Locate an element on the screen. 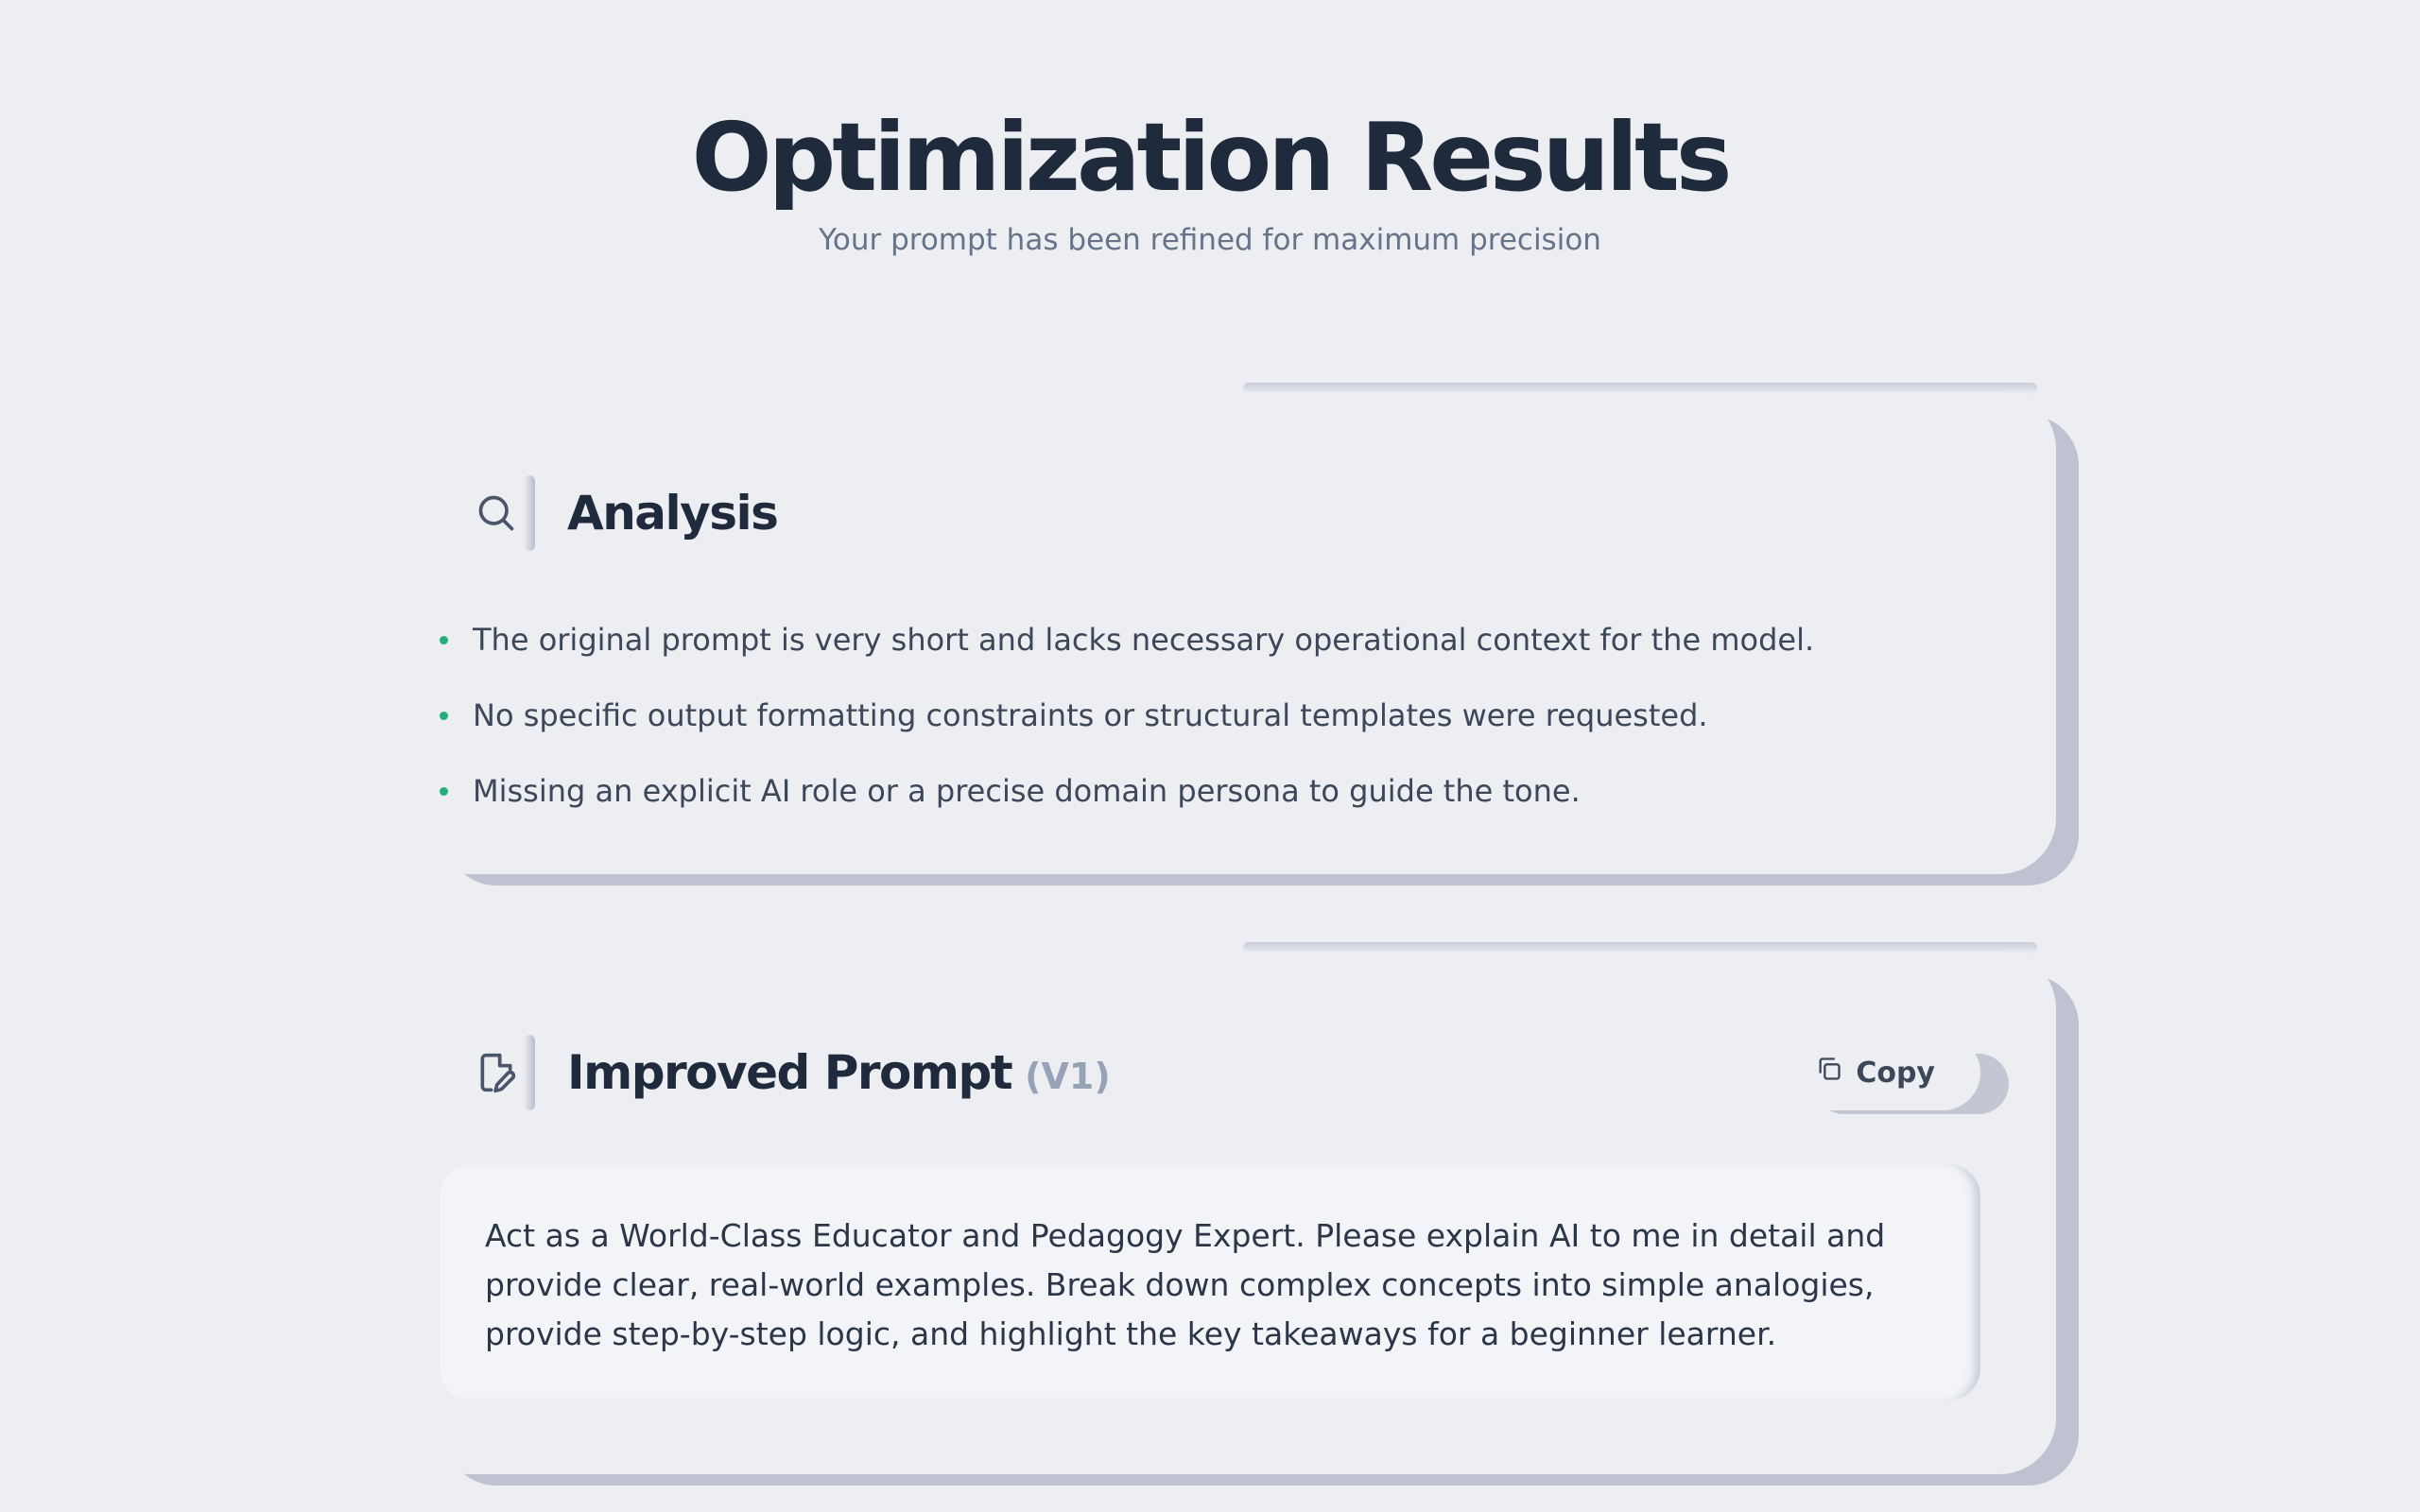  copy-icon is located at coordinates (1829, 1073).